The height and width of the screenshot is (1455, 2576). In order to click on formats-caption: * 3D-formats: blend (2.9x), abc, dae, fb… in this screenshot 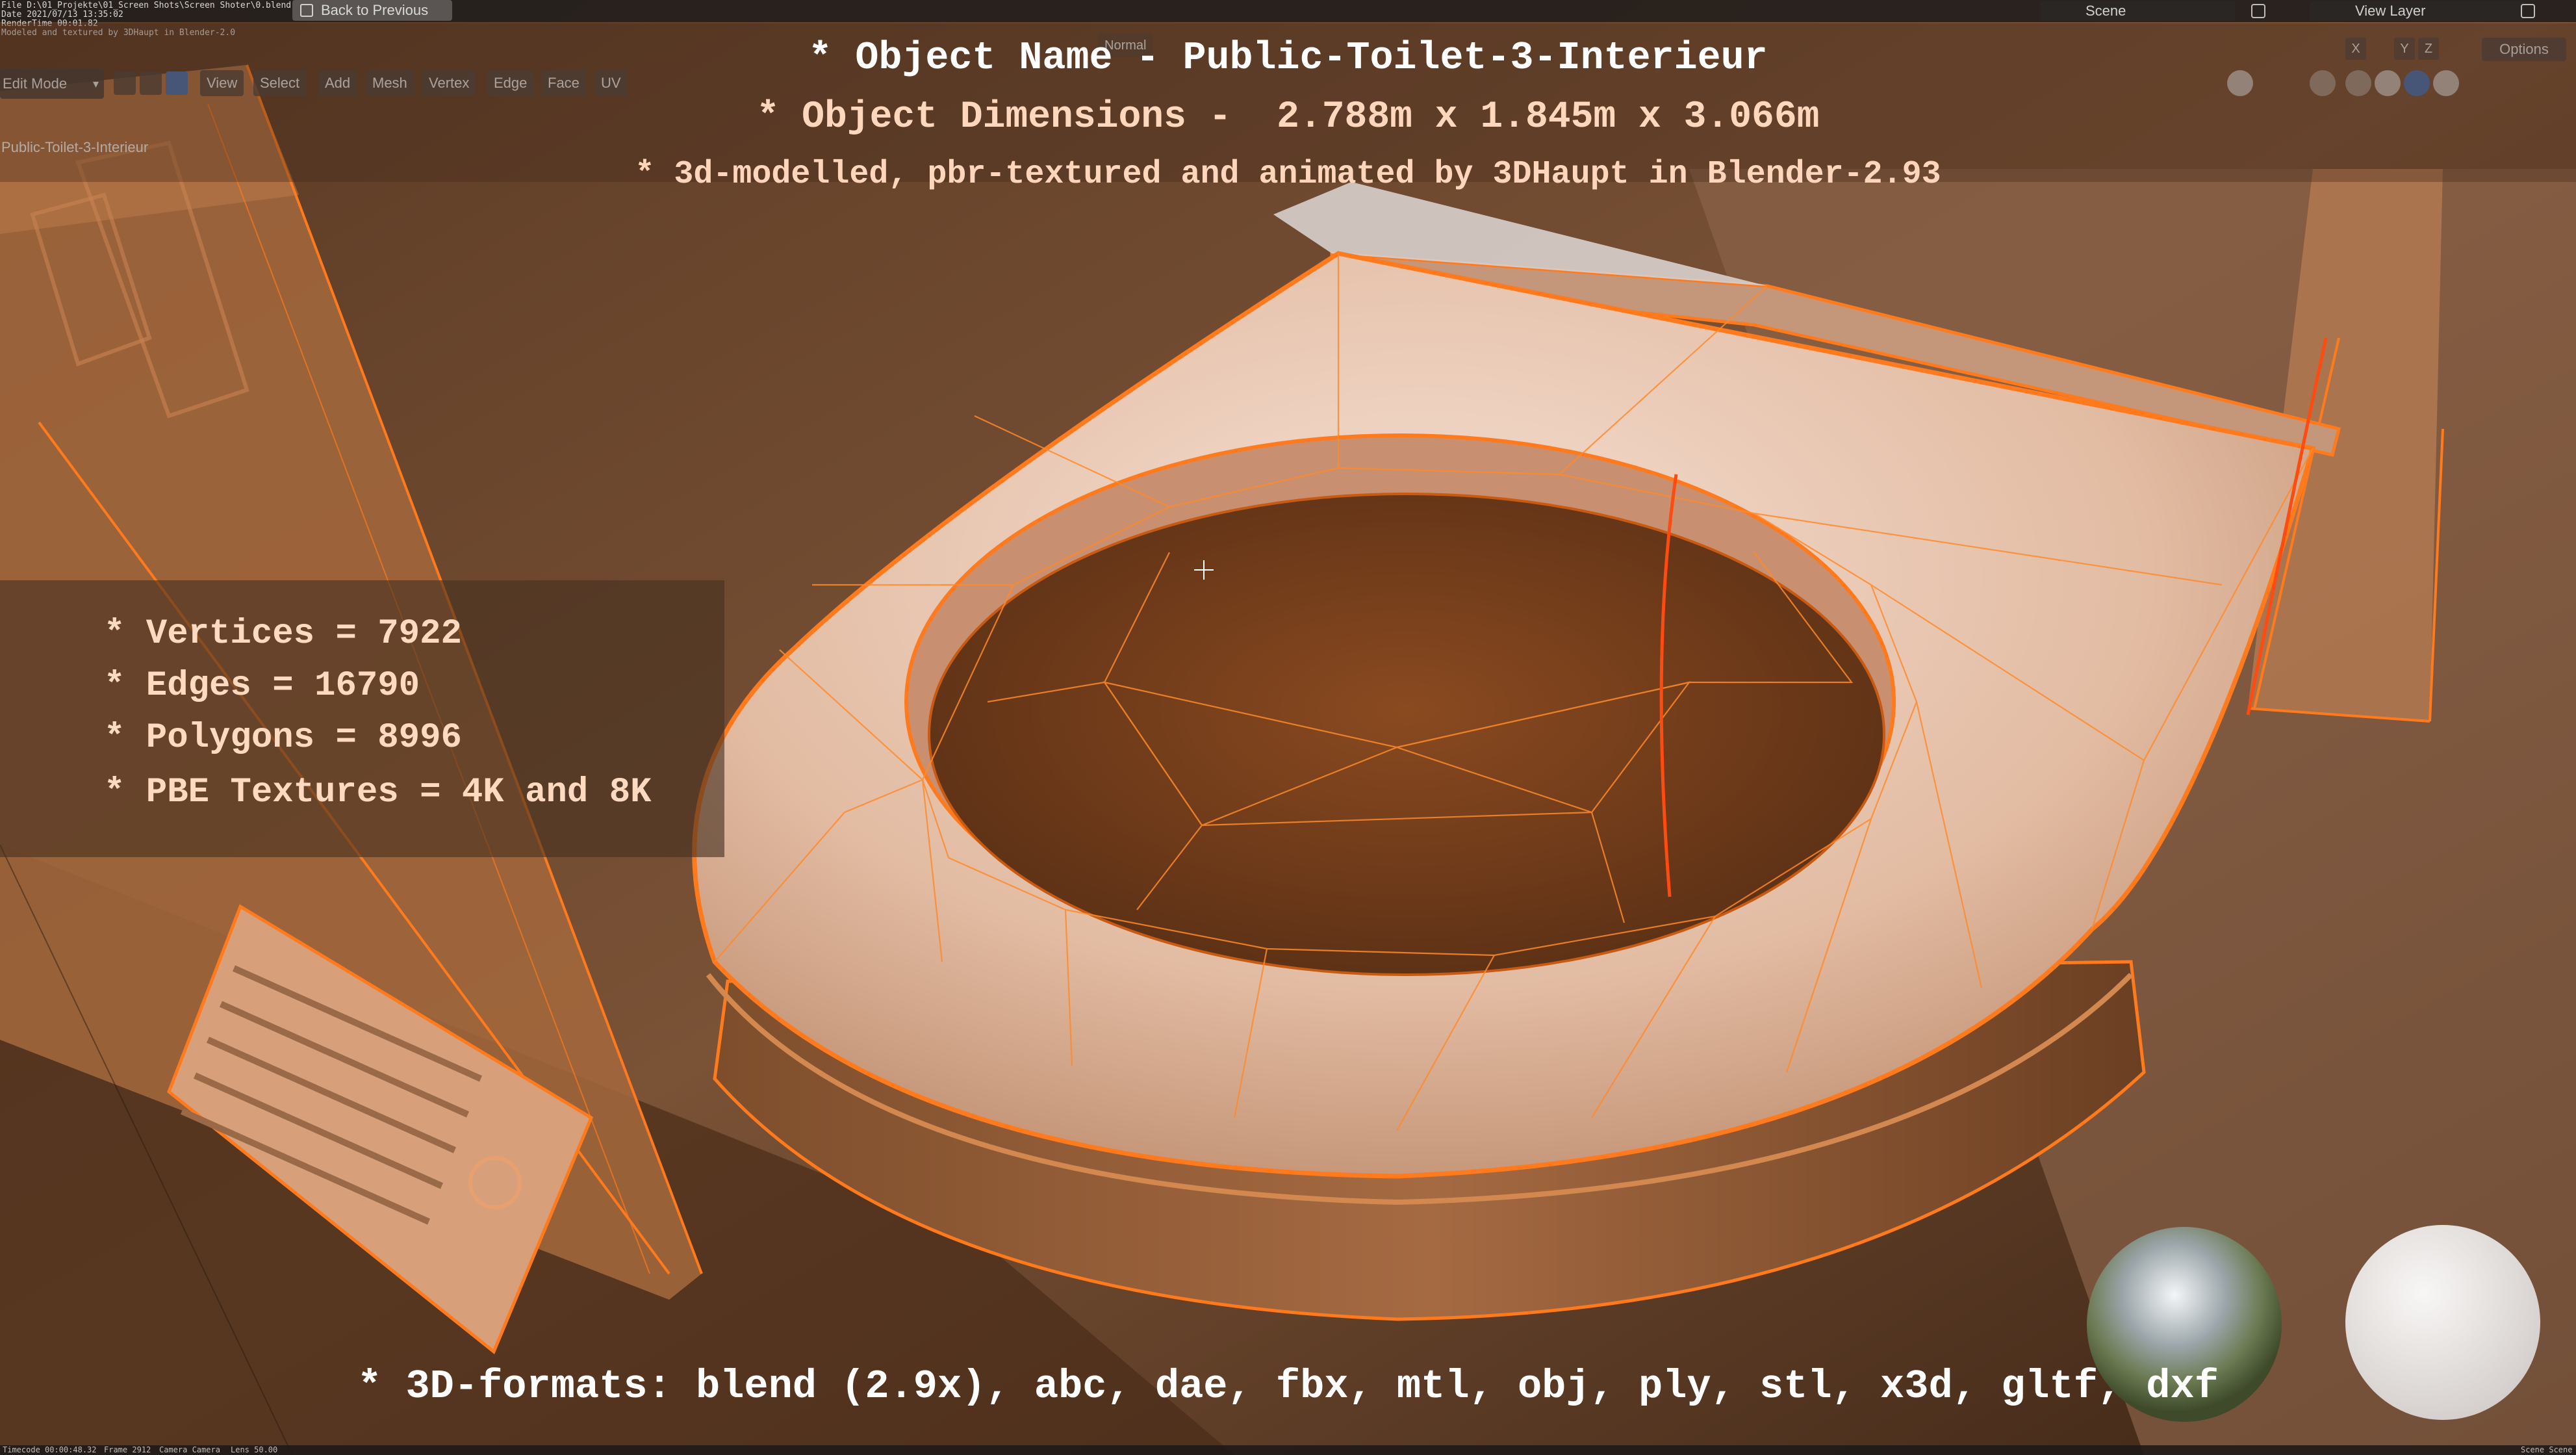, I will do `click(1288, 1386)`.